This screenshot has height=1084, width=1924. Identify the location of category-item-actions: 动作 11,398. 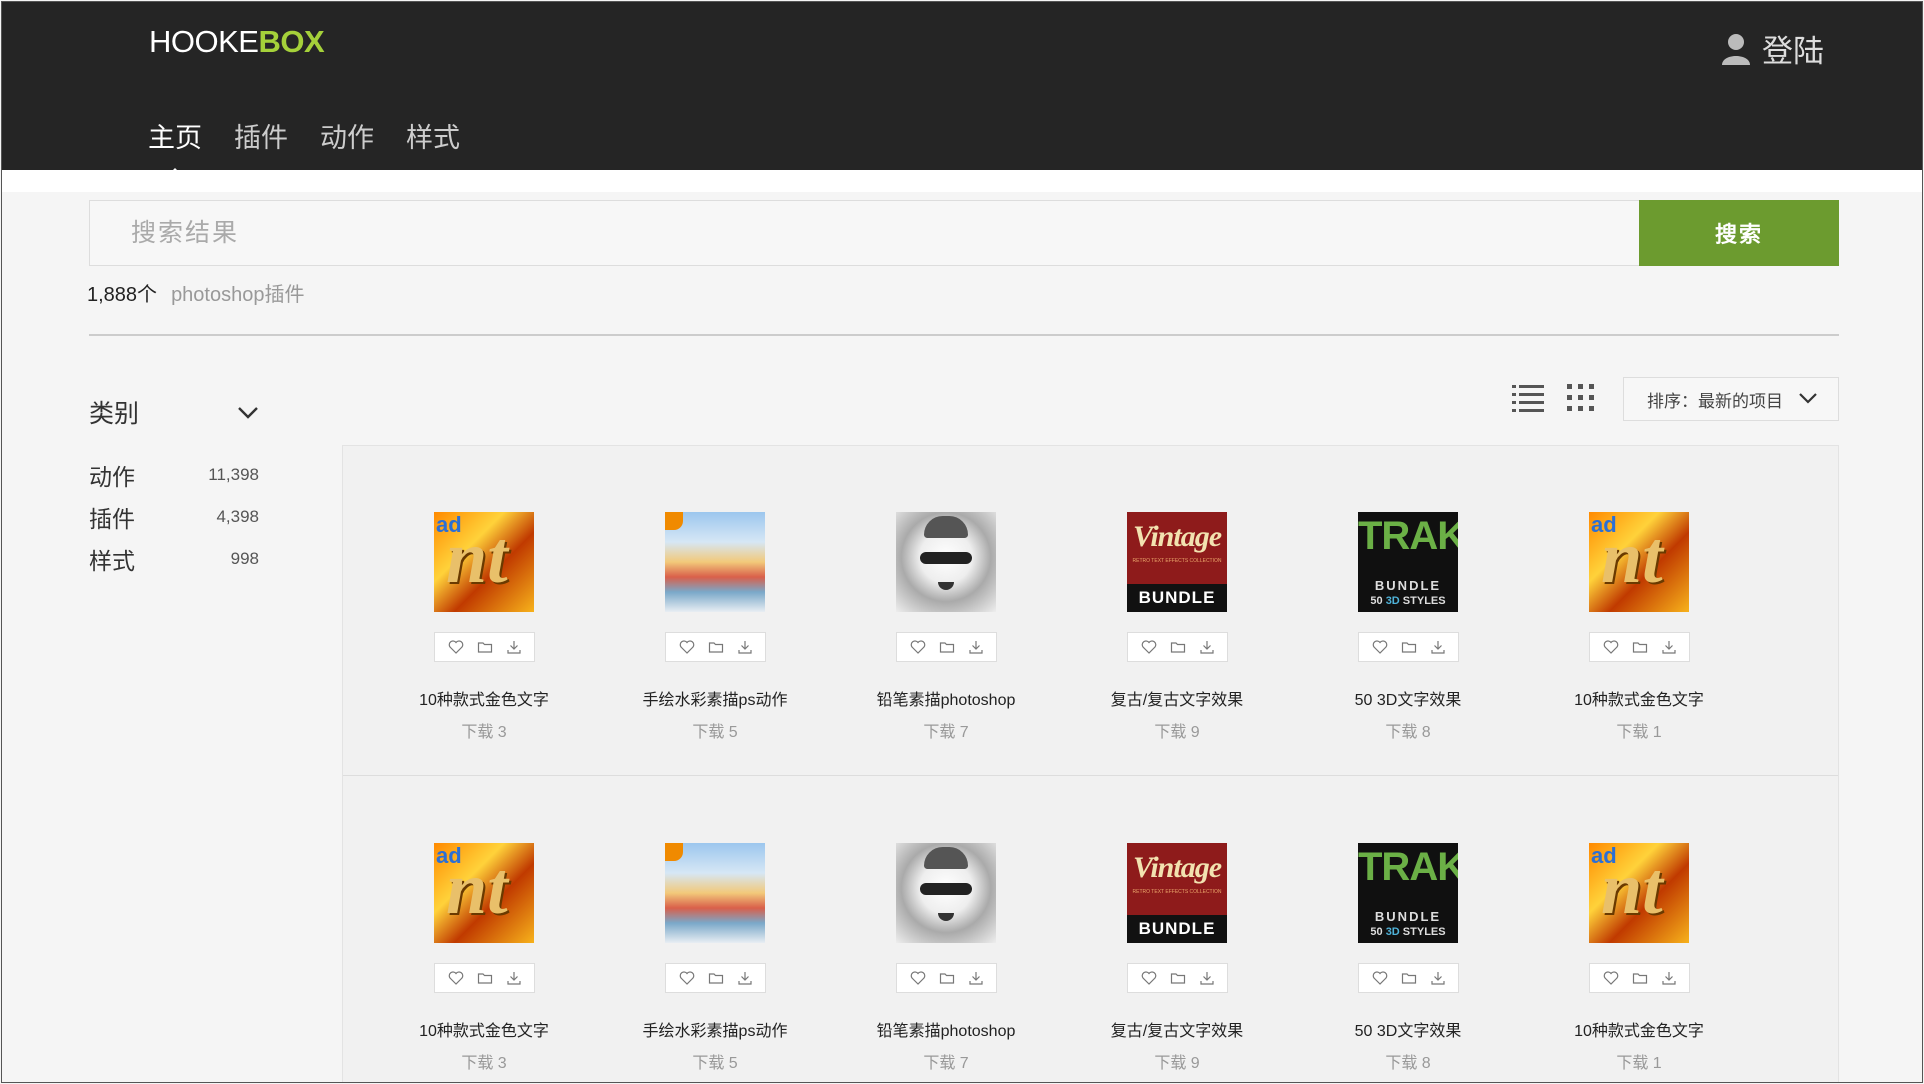
(174, 475).